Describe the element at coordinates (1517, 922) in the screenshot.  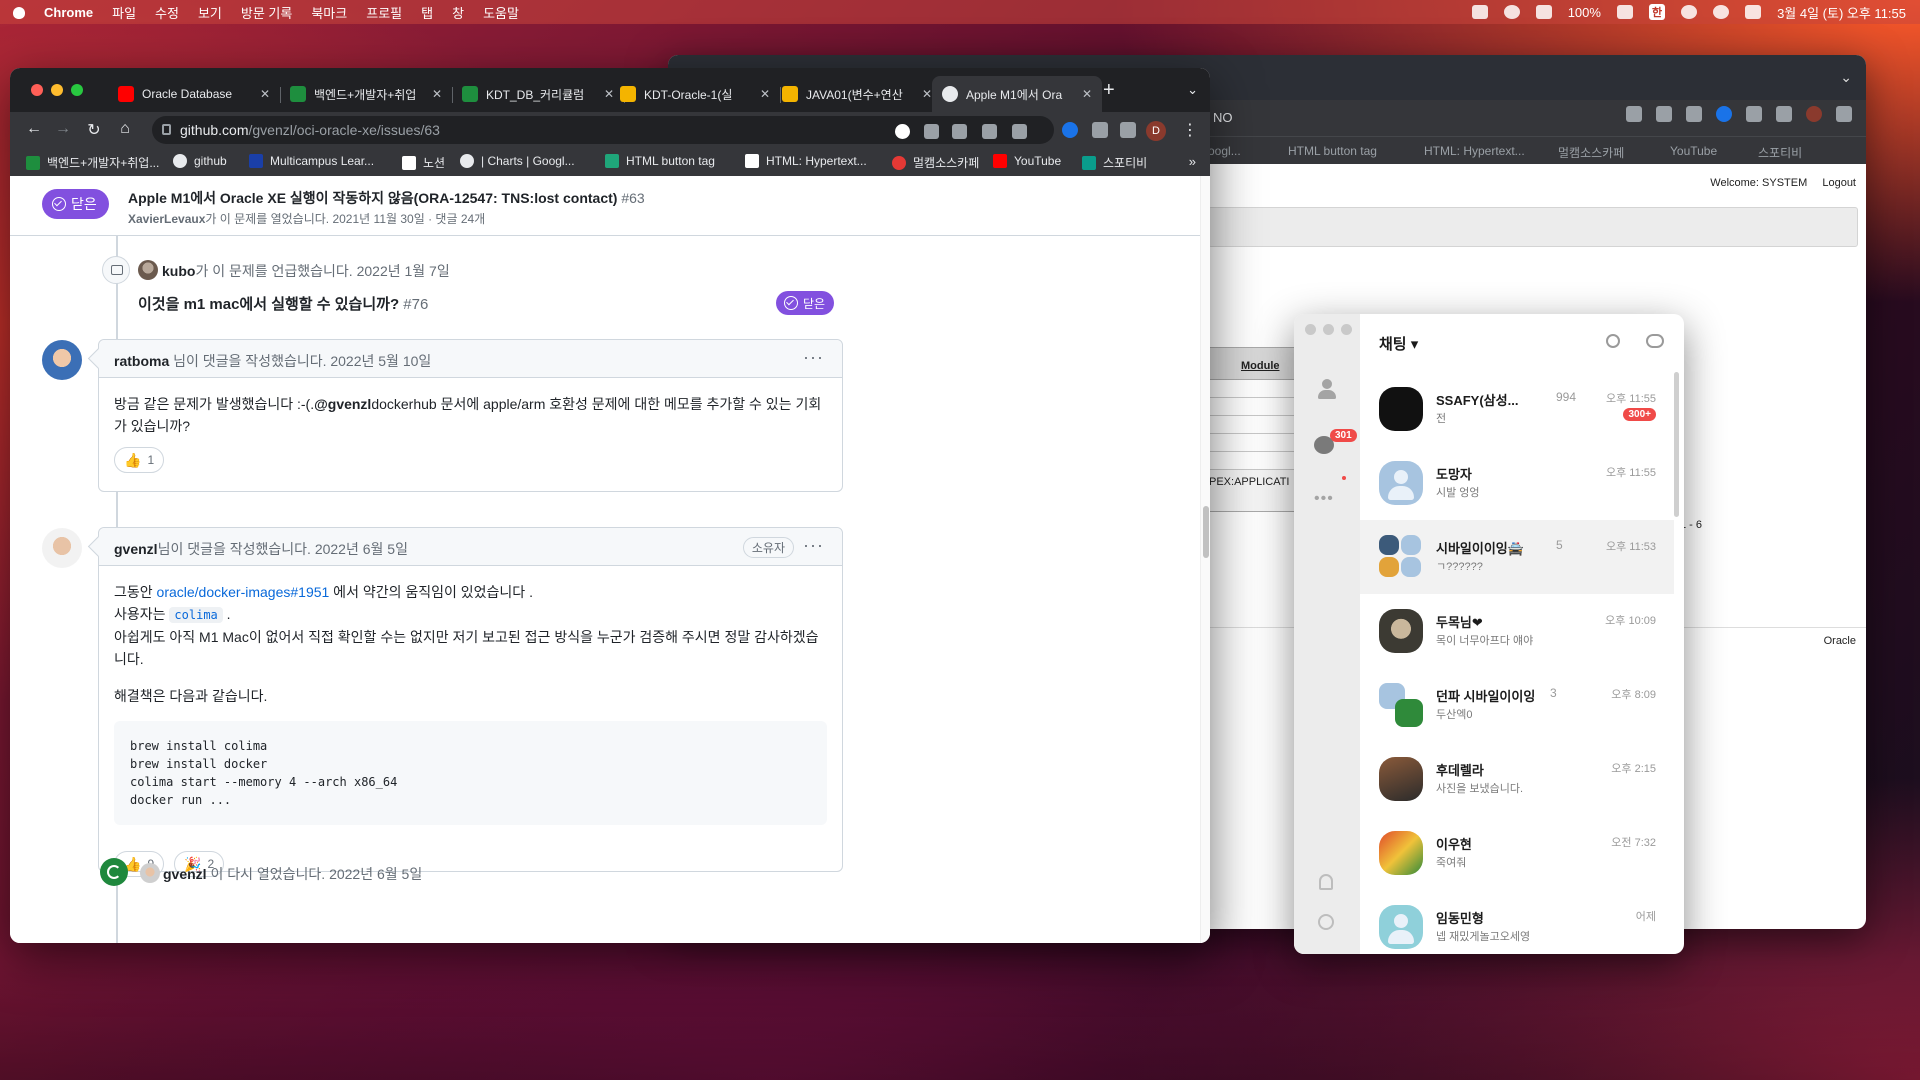
I see `chat-item: 임동민형 넵 재밌게놀고오세영 어제` at that location.